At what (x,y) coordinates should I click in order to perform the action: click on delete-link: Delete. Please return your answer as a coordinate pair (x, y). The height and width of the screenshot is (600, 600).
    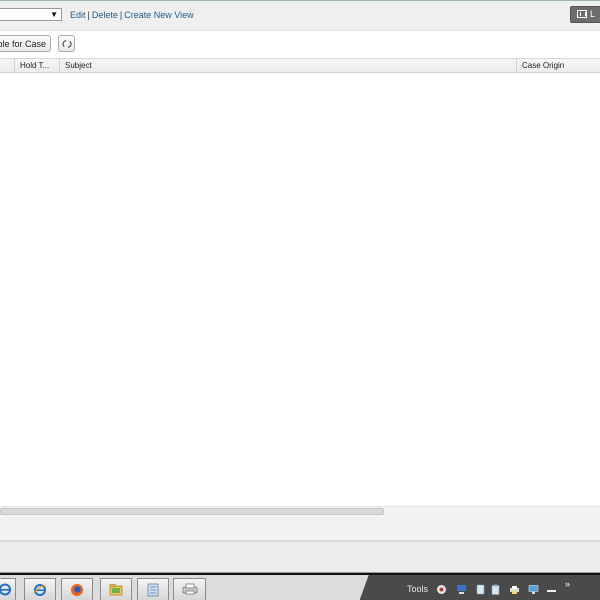
    Looking at the image, I should click on (105, 15).